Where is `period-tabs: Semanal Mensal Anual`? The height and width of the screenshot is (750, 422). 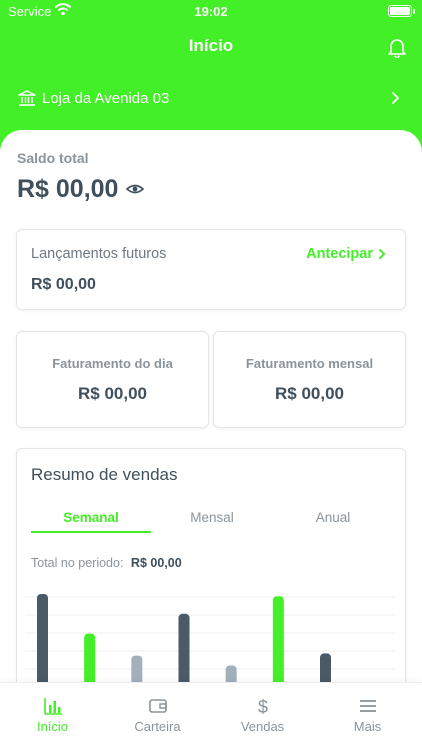 period-tabs: Semanal Mensal Anual is located at coordinates (211, 521).